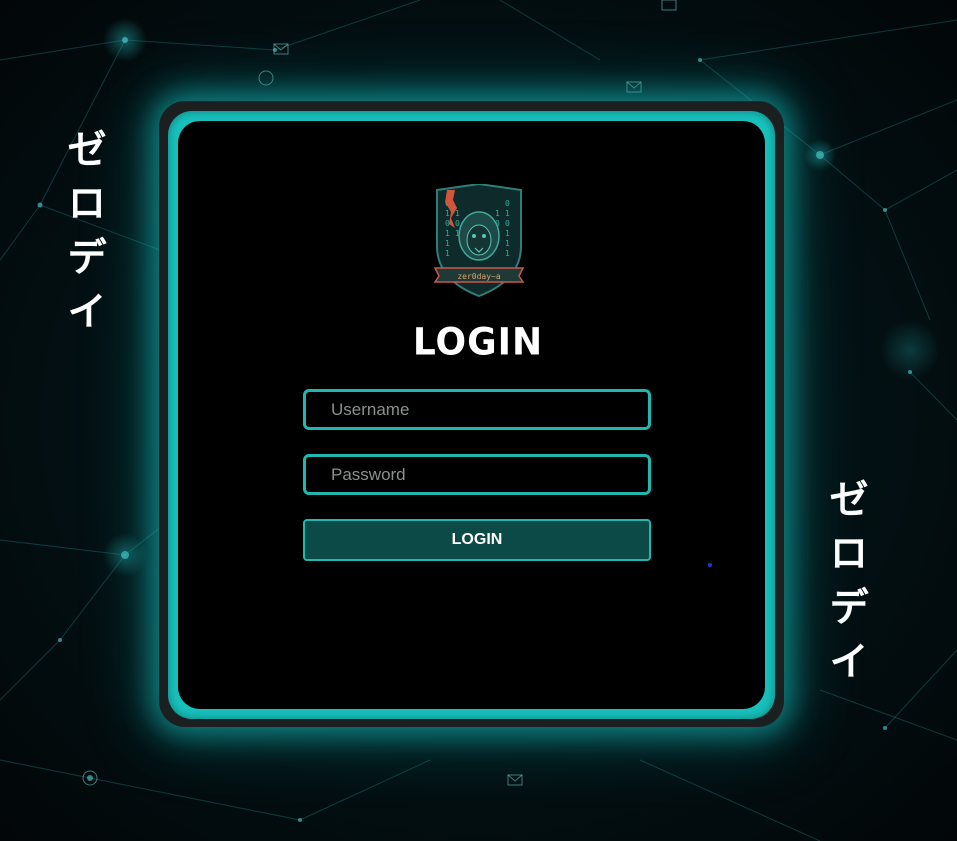 This screenshot has height=841, width=957. What do you see at coordinates (845, 586) in the screenshot?
I see `side-text-right: ゼロデイ` at bounding box center [845, 586].